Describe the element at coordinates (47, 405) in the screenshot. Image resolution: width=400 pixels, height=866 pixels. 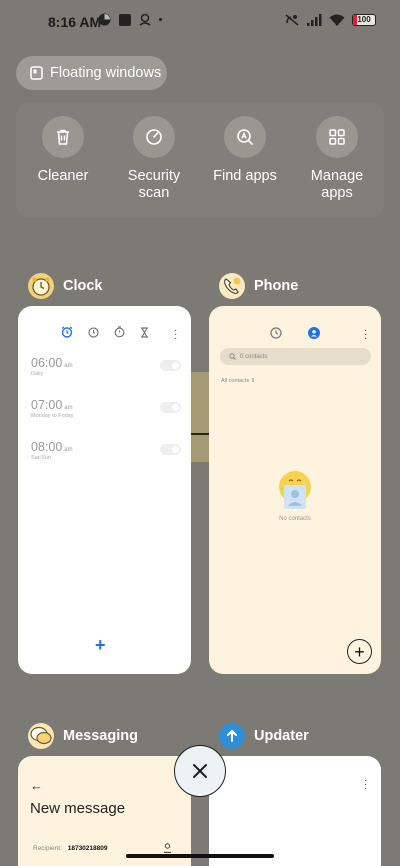
I see `alarm-time: 07:00` at that location.